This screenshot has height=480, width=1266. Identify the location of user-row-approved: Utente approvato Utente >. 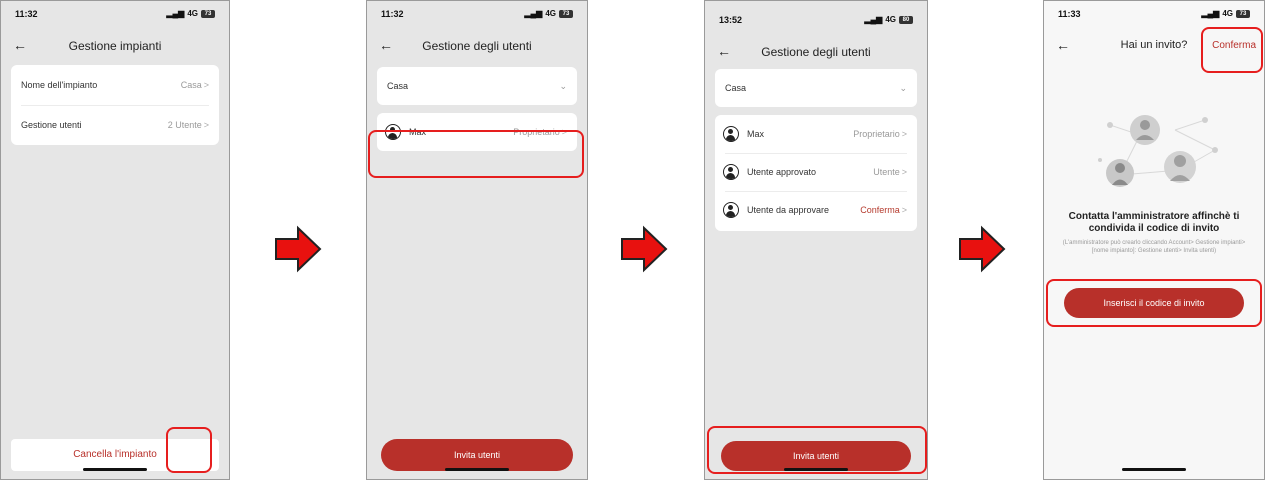
(816, 172).